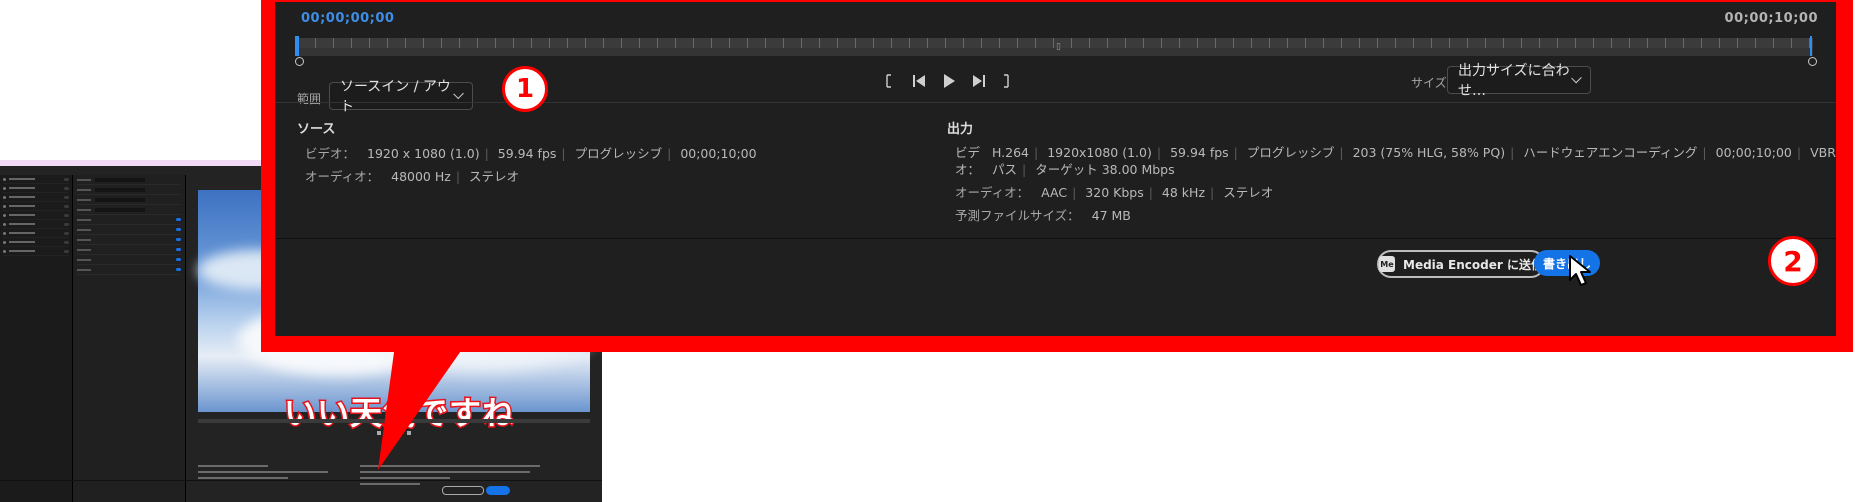 This screenshot has height=502, width=1858. I want to click on range-label: 範囲, so click(309, 99).